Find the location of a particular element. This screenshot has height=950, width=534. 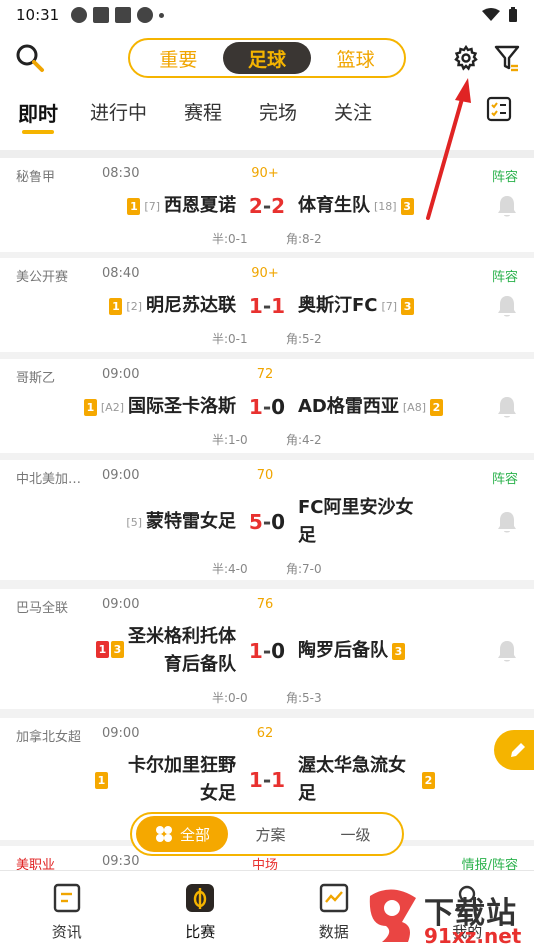

home-team: [5] 蒙特雷女足 is located at coordinates (181, 522).